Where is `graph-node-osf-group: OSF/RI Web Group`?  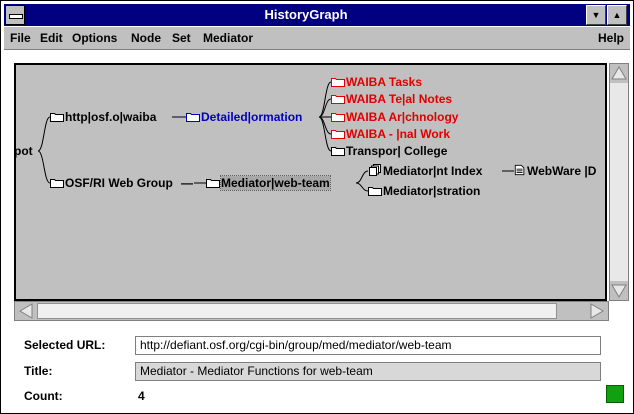
graph-node-osf-group: OSF/RI Web Group is located at coordinates (111, 183).